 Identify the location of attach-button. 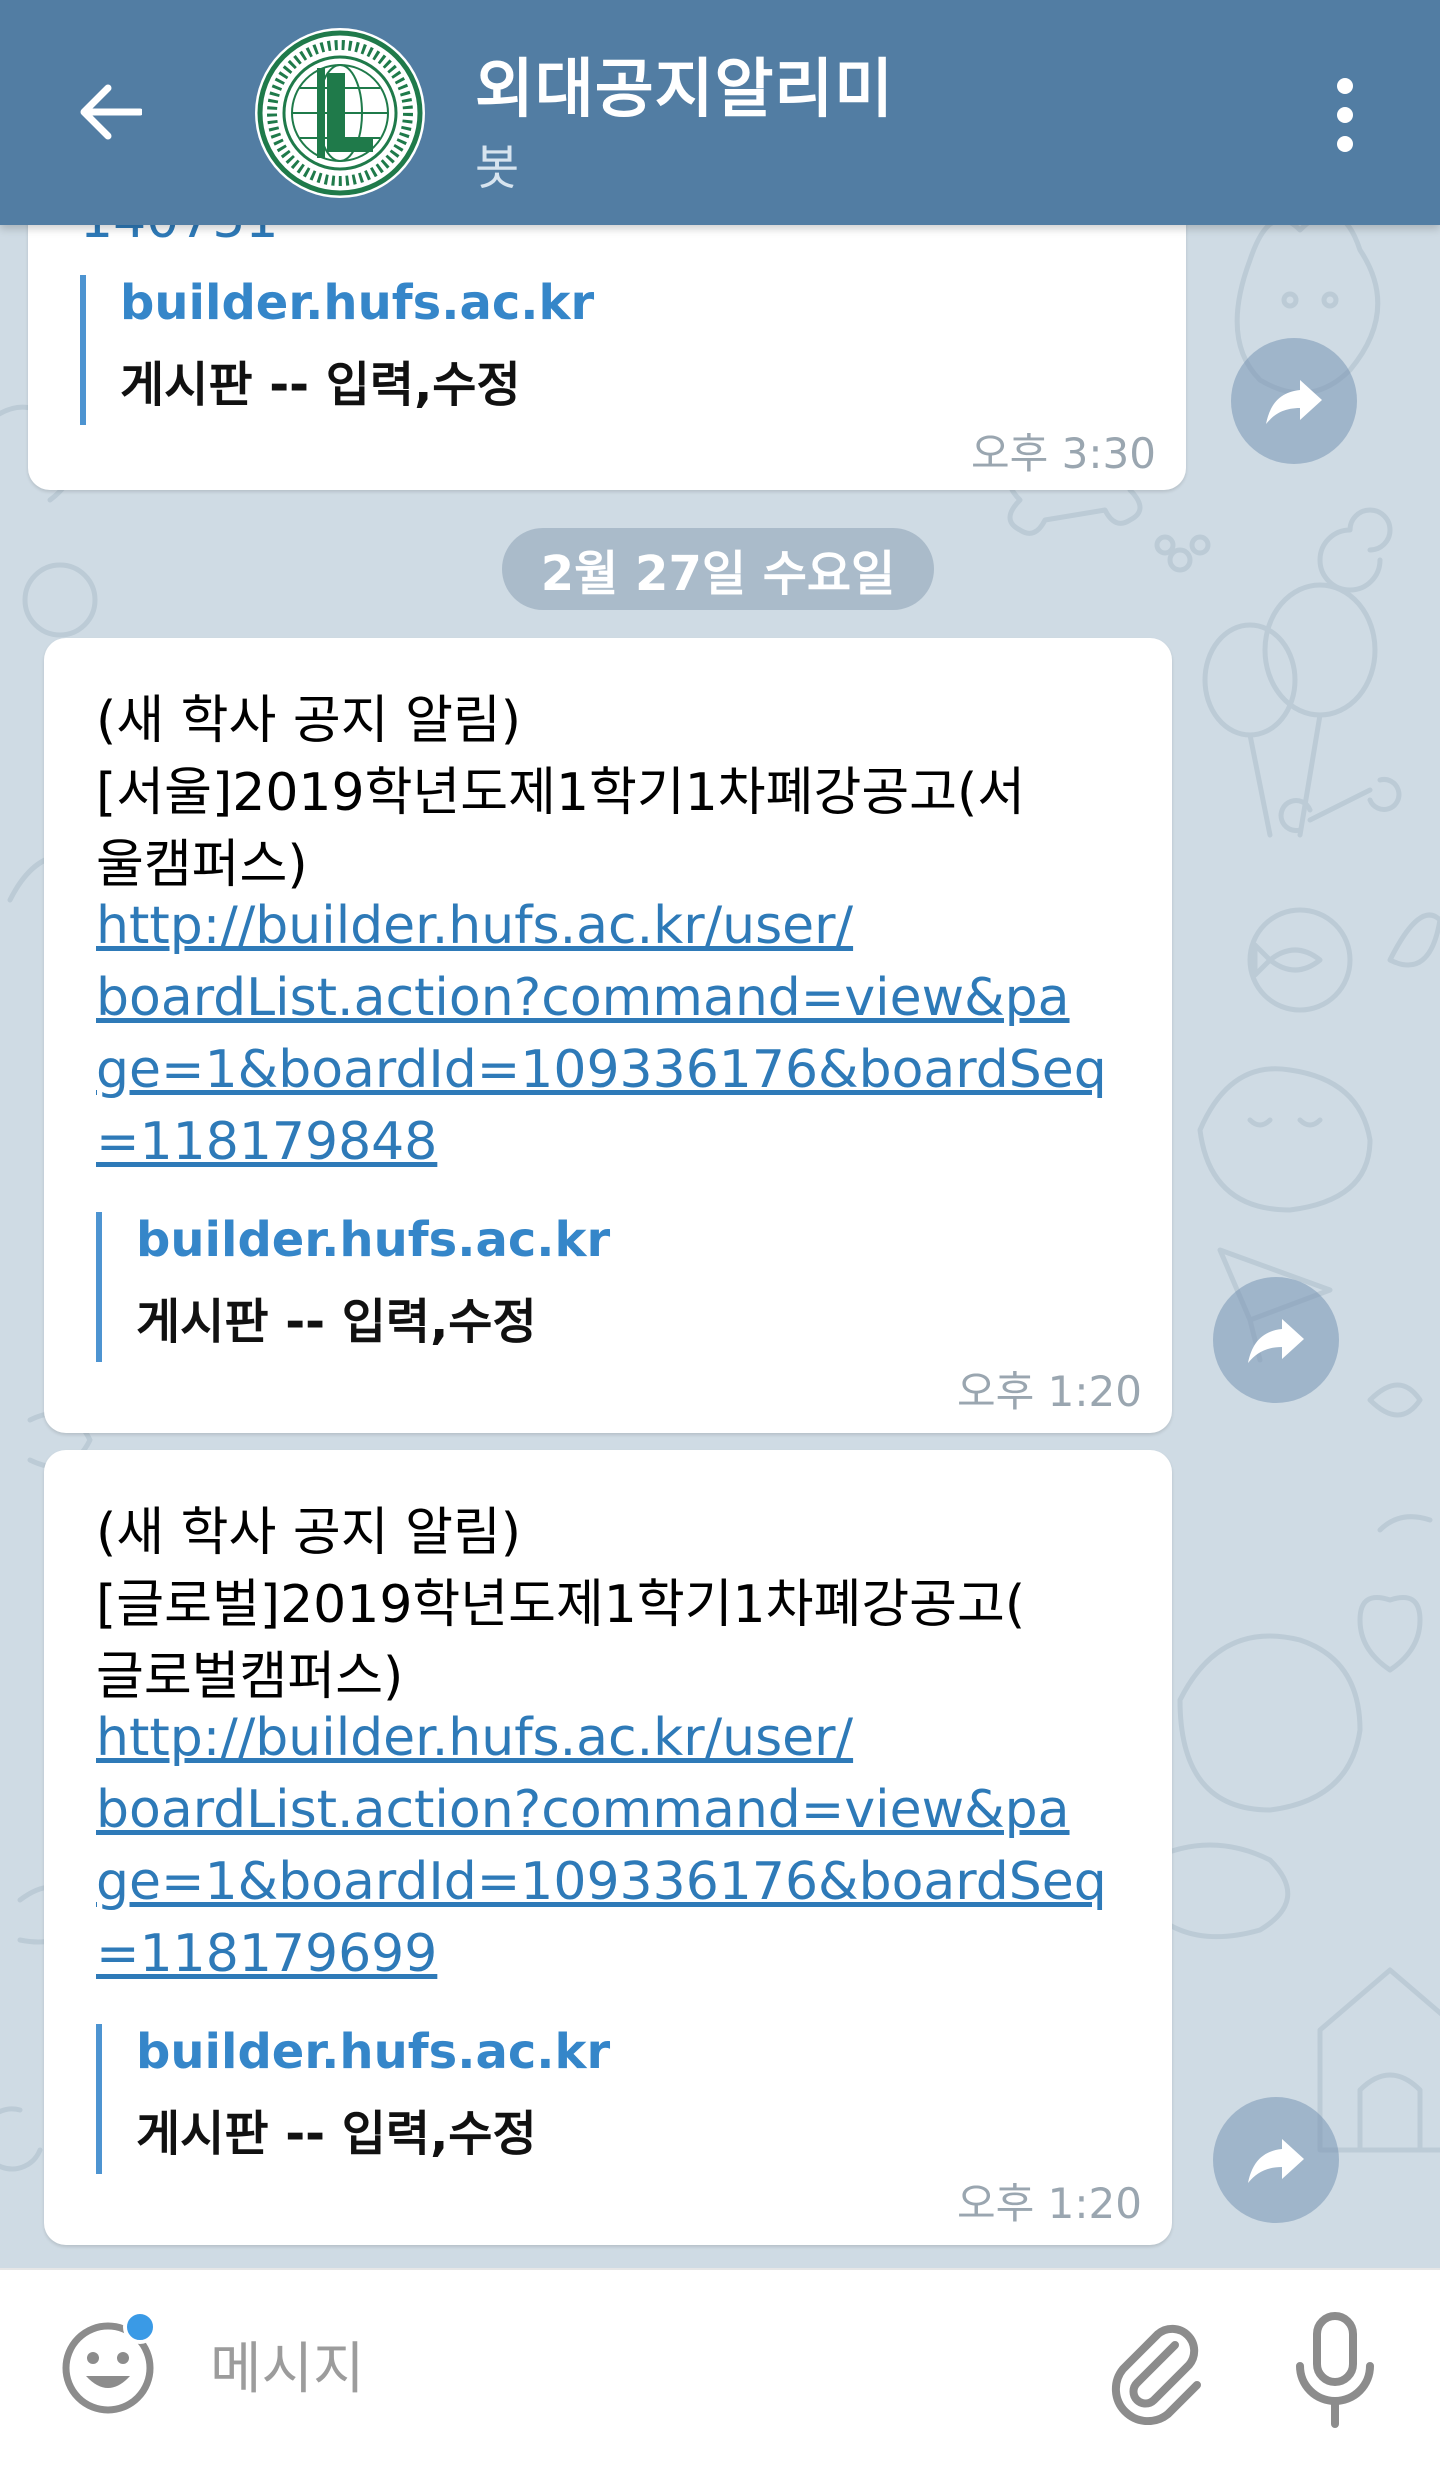
(1155, 2370).